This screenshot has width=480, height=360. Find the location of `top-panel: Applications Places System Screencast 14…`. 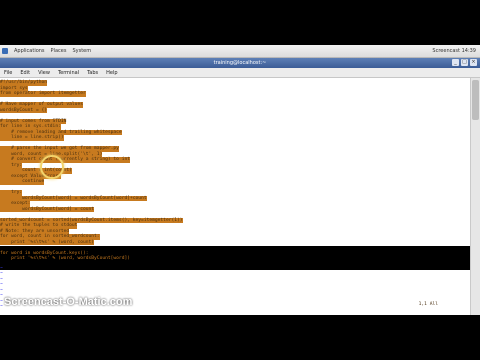

top-panel: Applications Places System Screencast 14… is located at coordinates (240, 51).